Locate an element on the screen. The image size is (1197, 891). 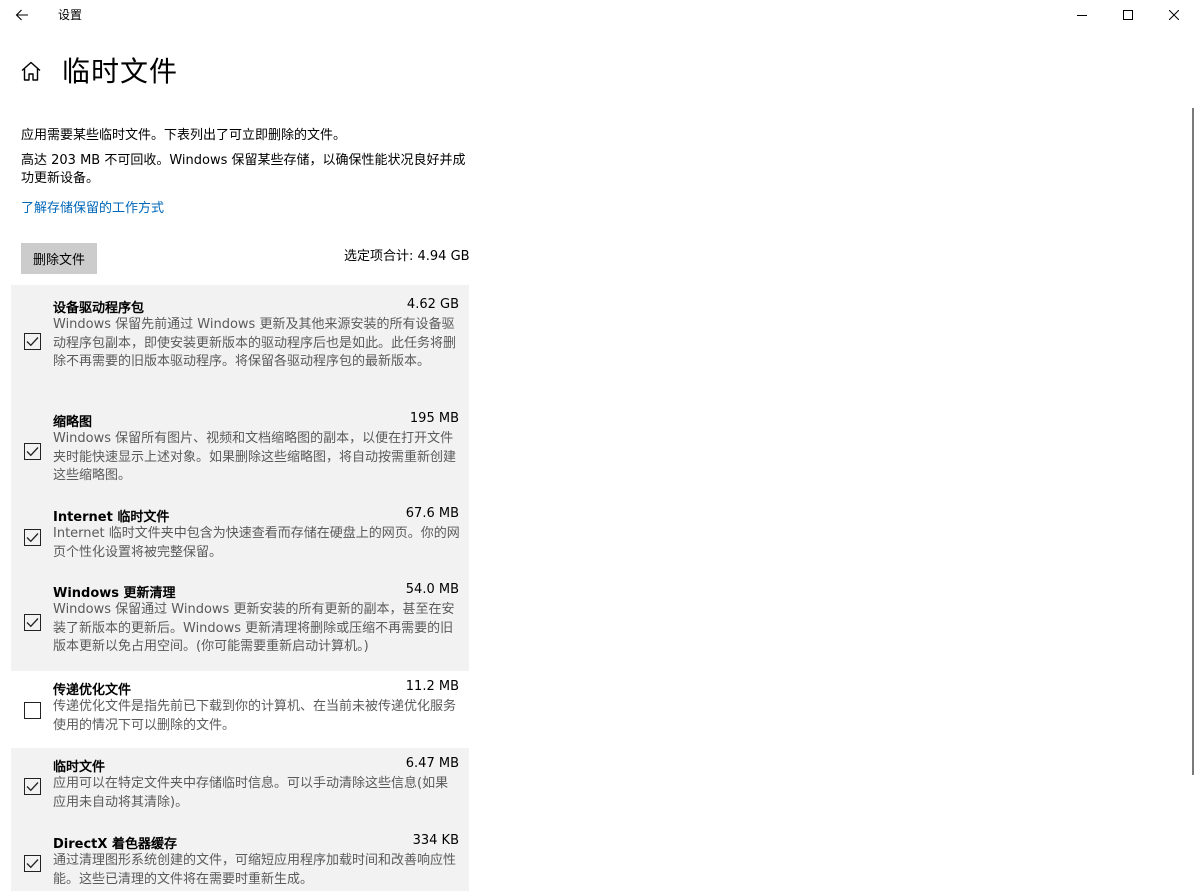
item-name: 传递优化文件 is located at coordinates (92, 690).